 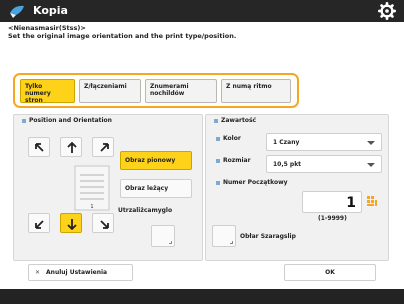 What do you see at coordinates (47, 91) in the screenshot?
I see `tab-page-numbers-only: Tylko numery stron` at bounding box center [47, 91].